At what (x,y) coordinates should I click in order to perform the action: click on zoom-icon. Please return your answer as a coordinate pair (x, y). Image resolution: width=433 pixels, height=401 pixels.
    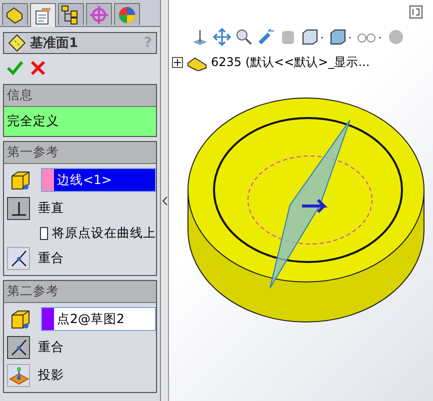
    Looking at the image, I should click on (244, 37).